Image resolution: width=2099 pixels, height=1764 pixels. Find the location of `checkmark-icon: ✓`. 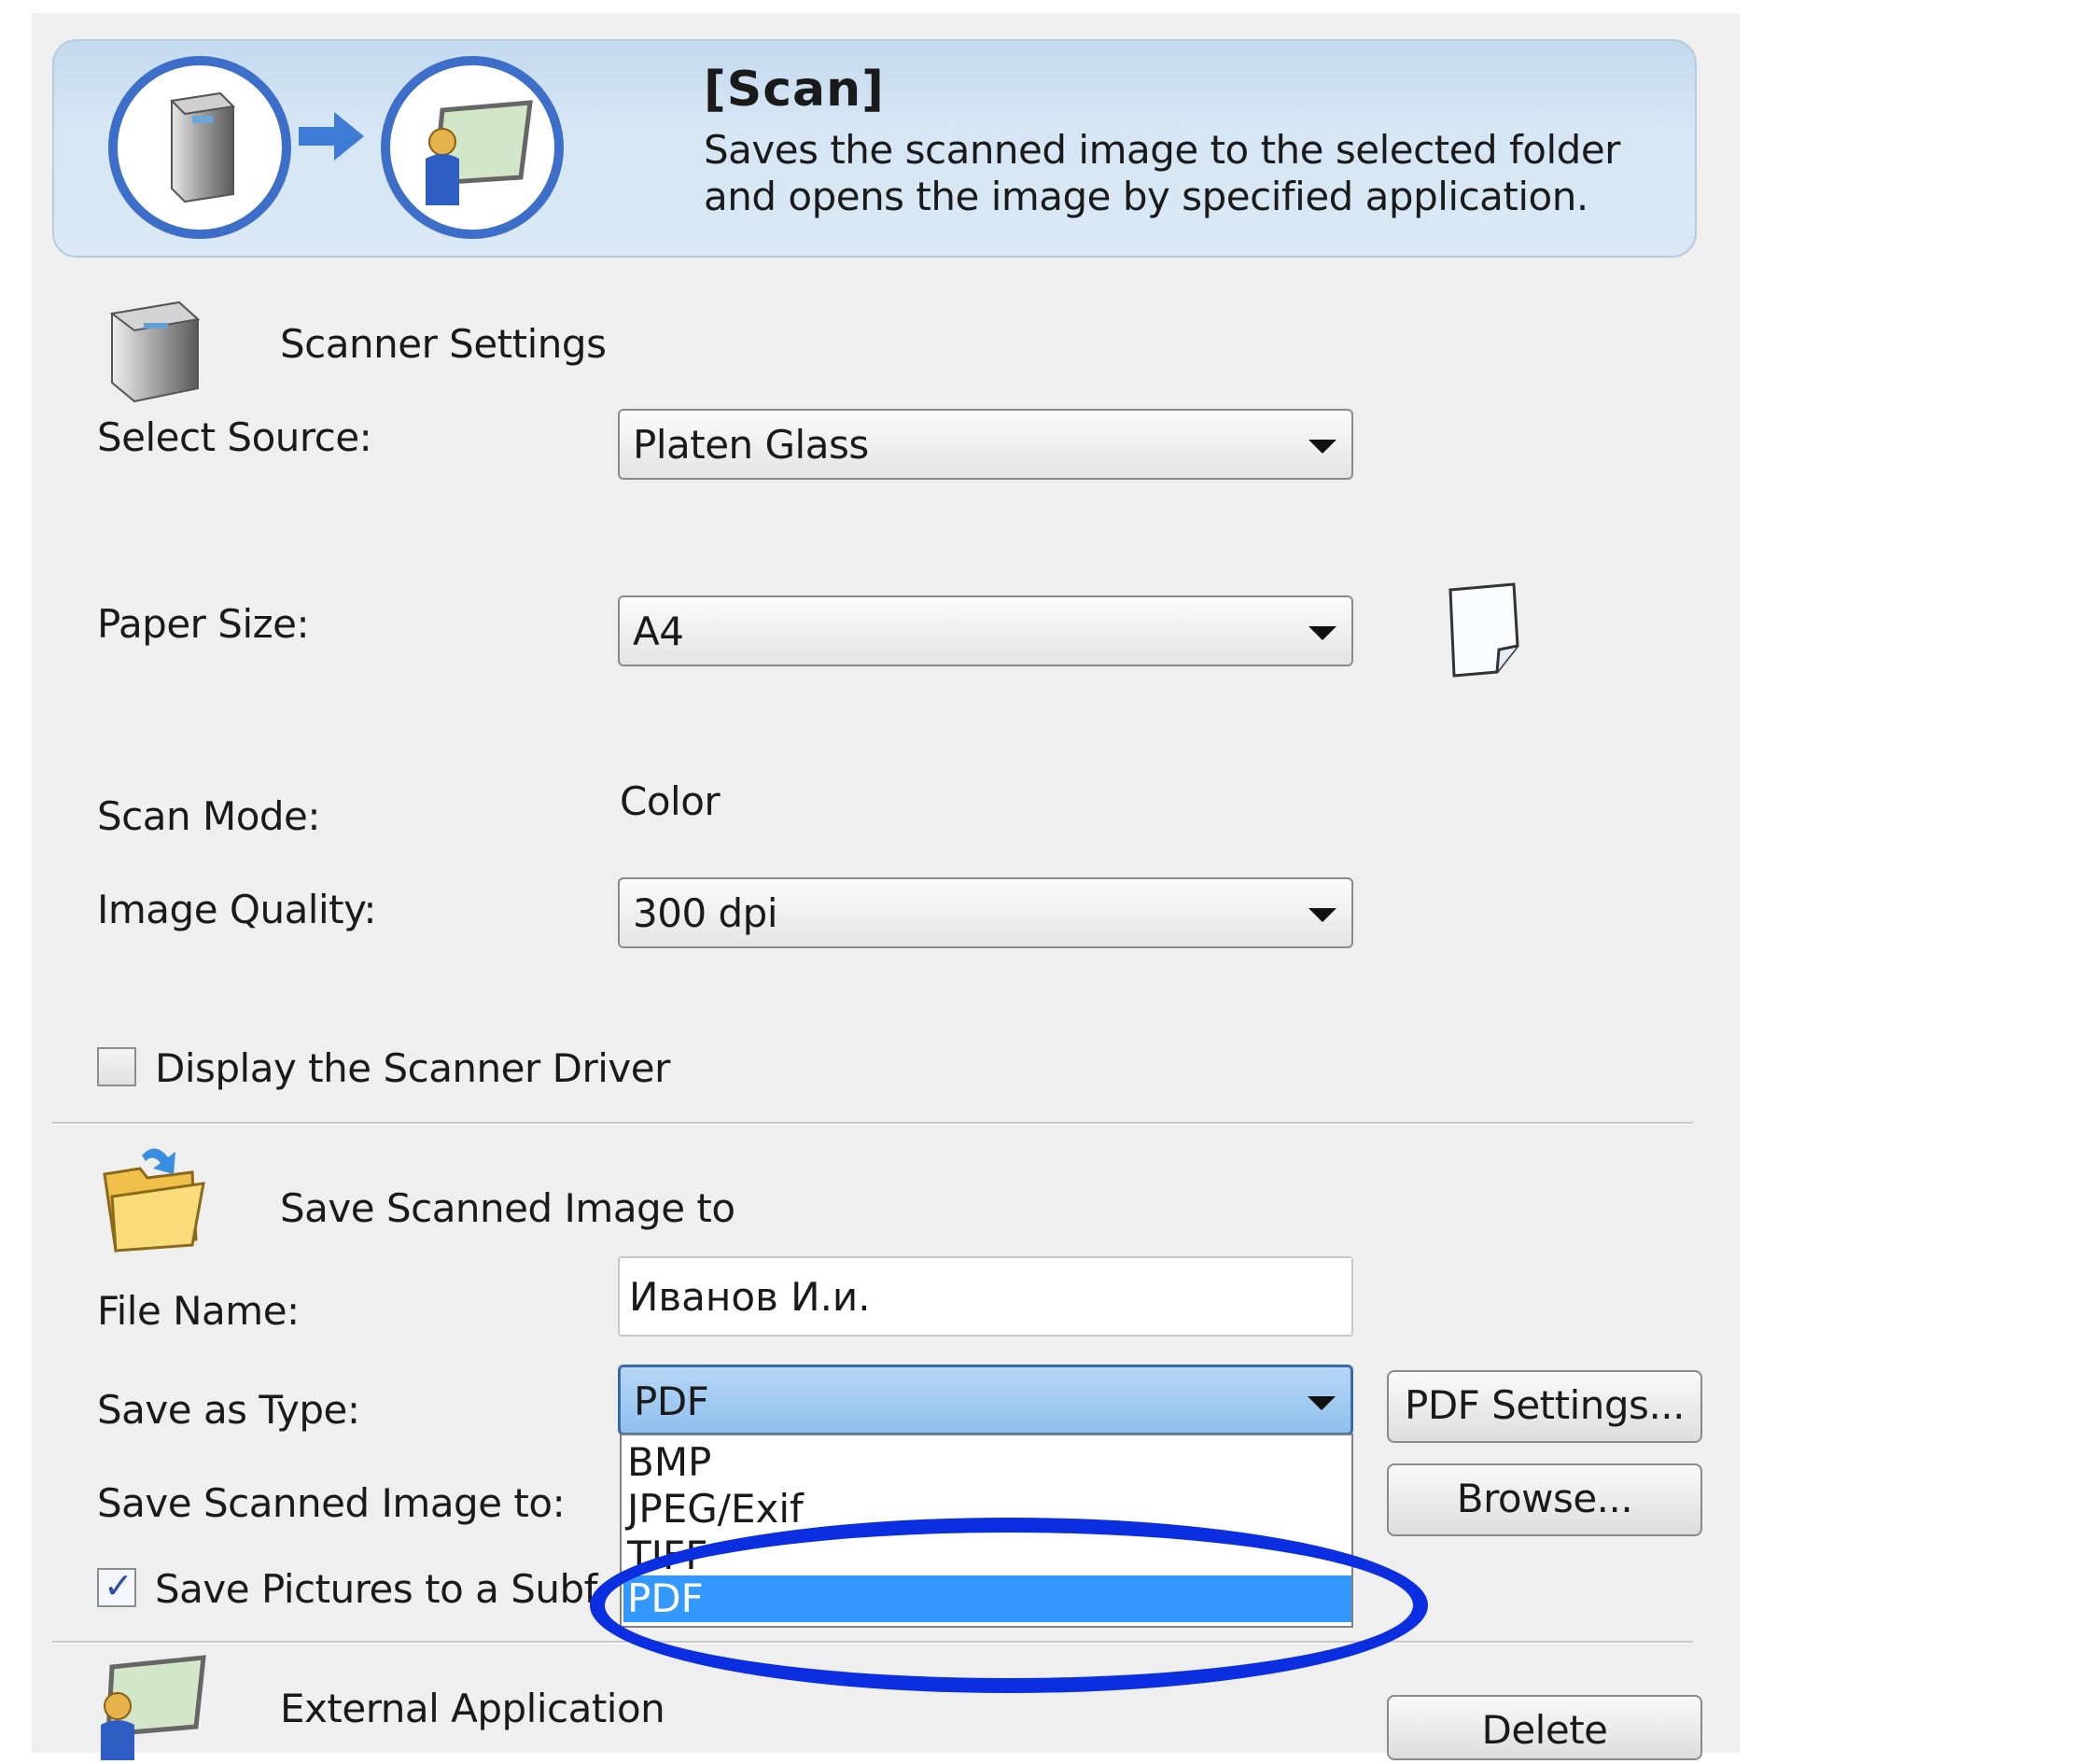

checkmark-icon: ✓ is located at coordinates (119, 1585).